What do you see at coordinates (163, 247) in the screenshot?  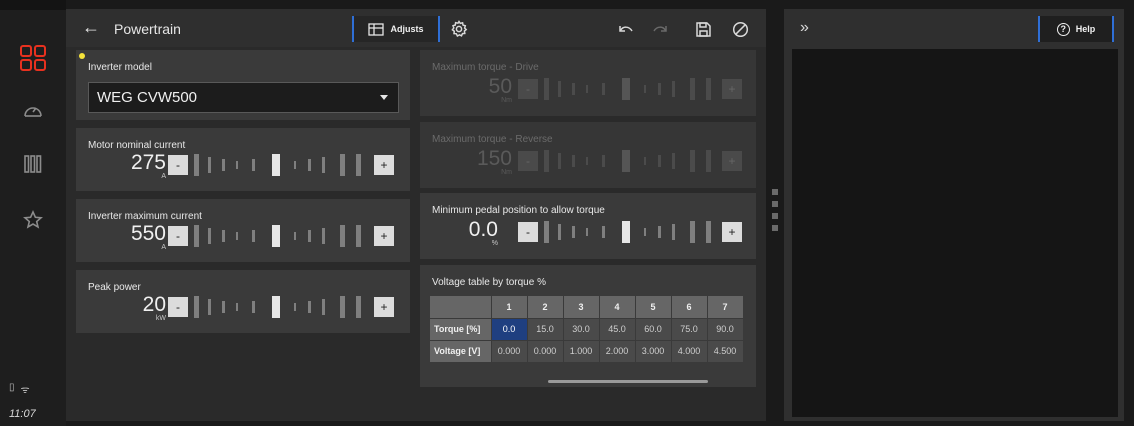 I see `inverter-max-current-unit: A` at bounding box center [163, 247].